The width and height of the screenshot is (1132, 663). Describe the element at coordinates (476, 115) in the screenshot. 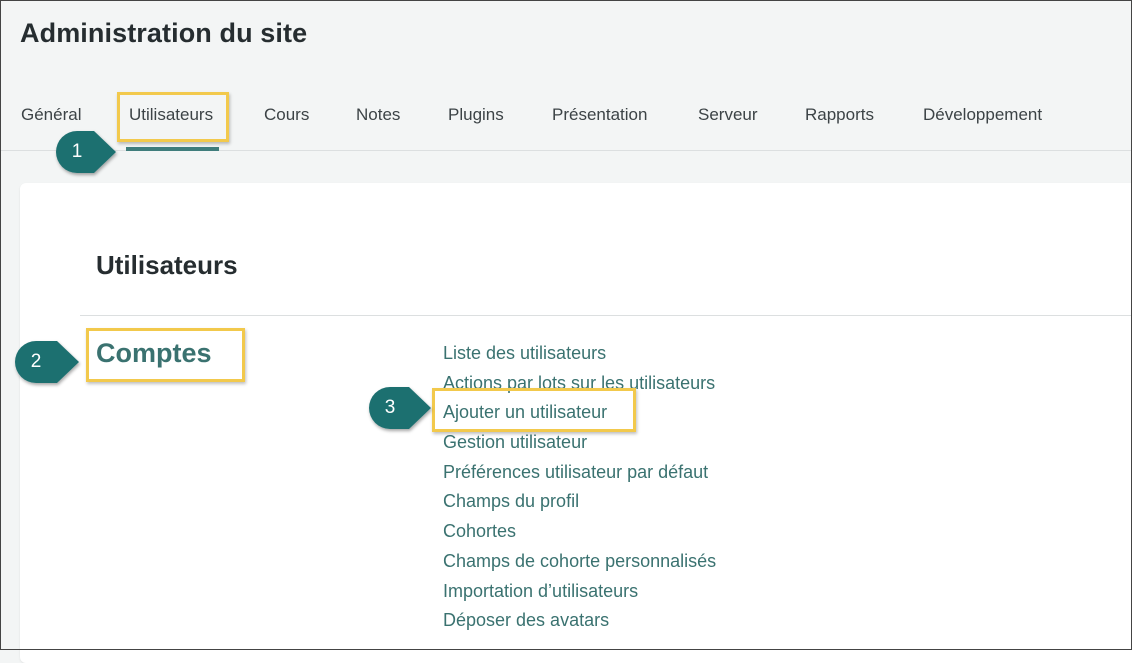

I see `tab-plugins: Plugins` at that location.